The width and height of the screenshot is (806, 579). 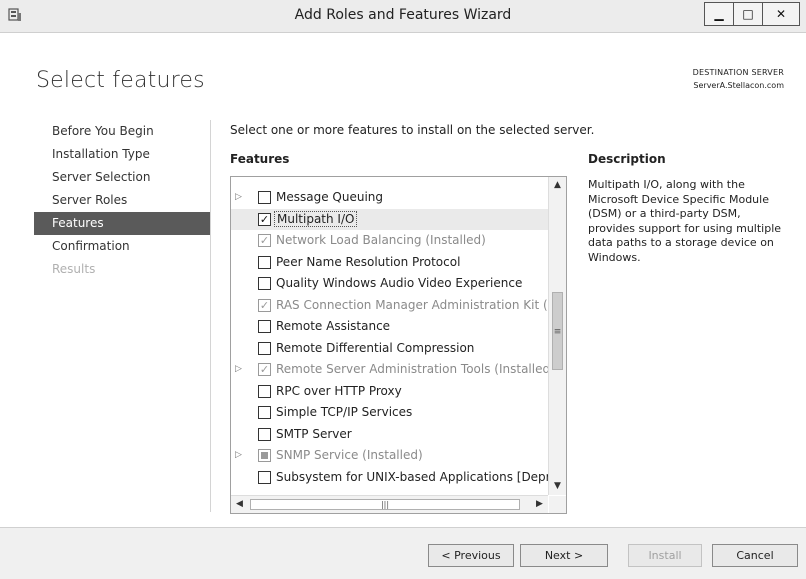 What do you see at coordinates (122, 223) in the screenshot?
I see `nav-step-features: Features` at bounding box center [122, 223].